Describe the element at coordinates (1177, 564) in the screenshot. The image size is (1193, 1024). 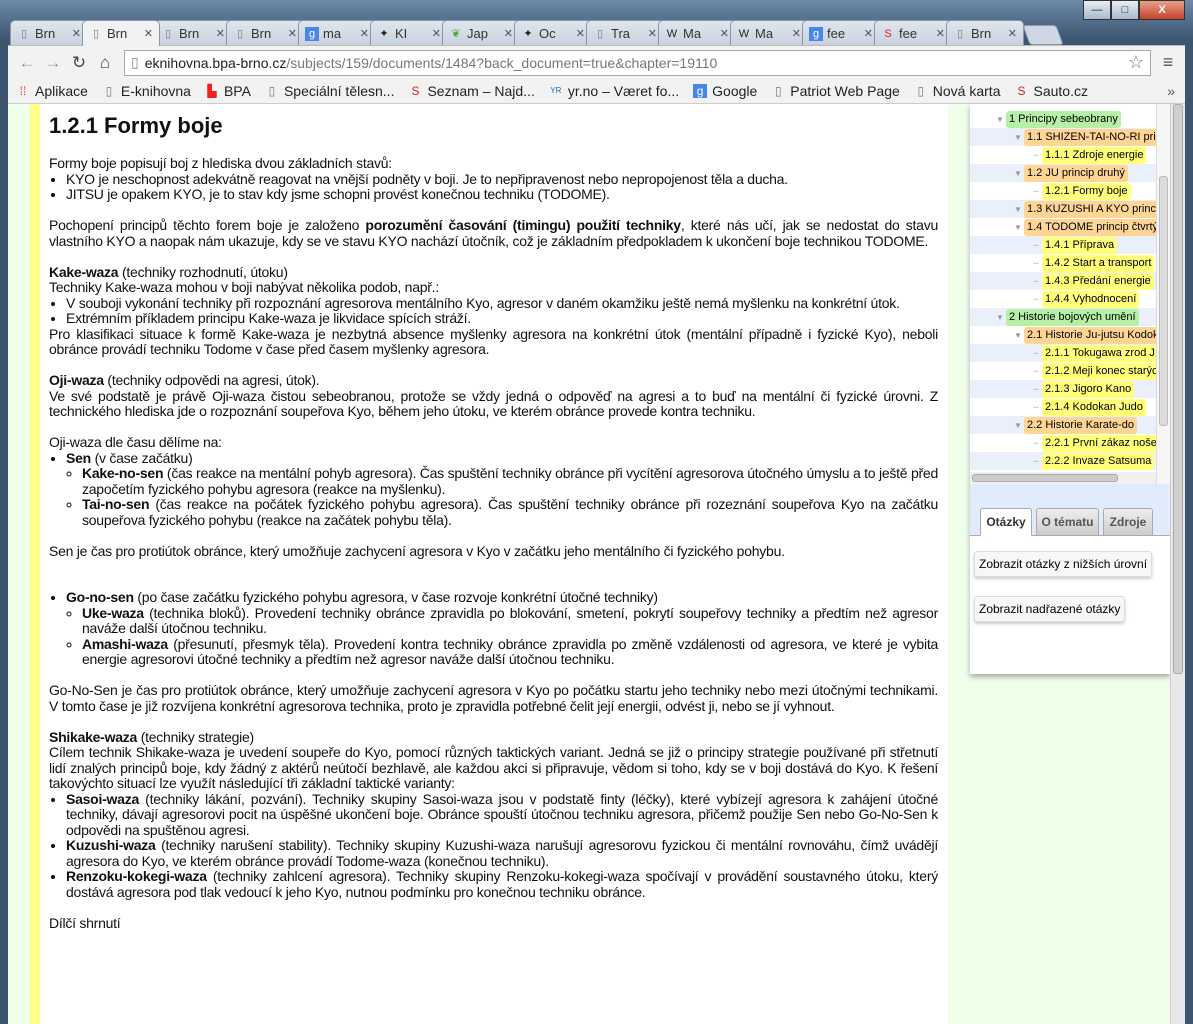
I see `page-scrollbar` at that location.